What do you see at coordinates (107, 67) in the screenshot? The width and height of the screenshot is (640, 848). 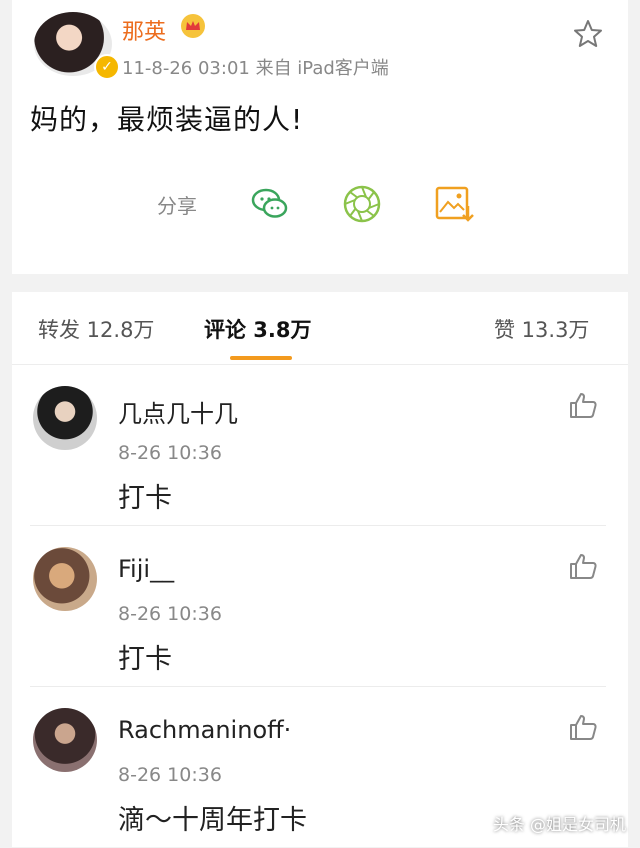 I see `verified-badge-icon: ✓` at bounding box center [107, 67].